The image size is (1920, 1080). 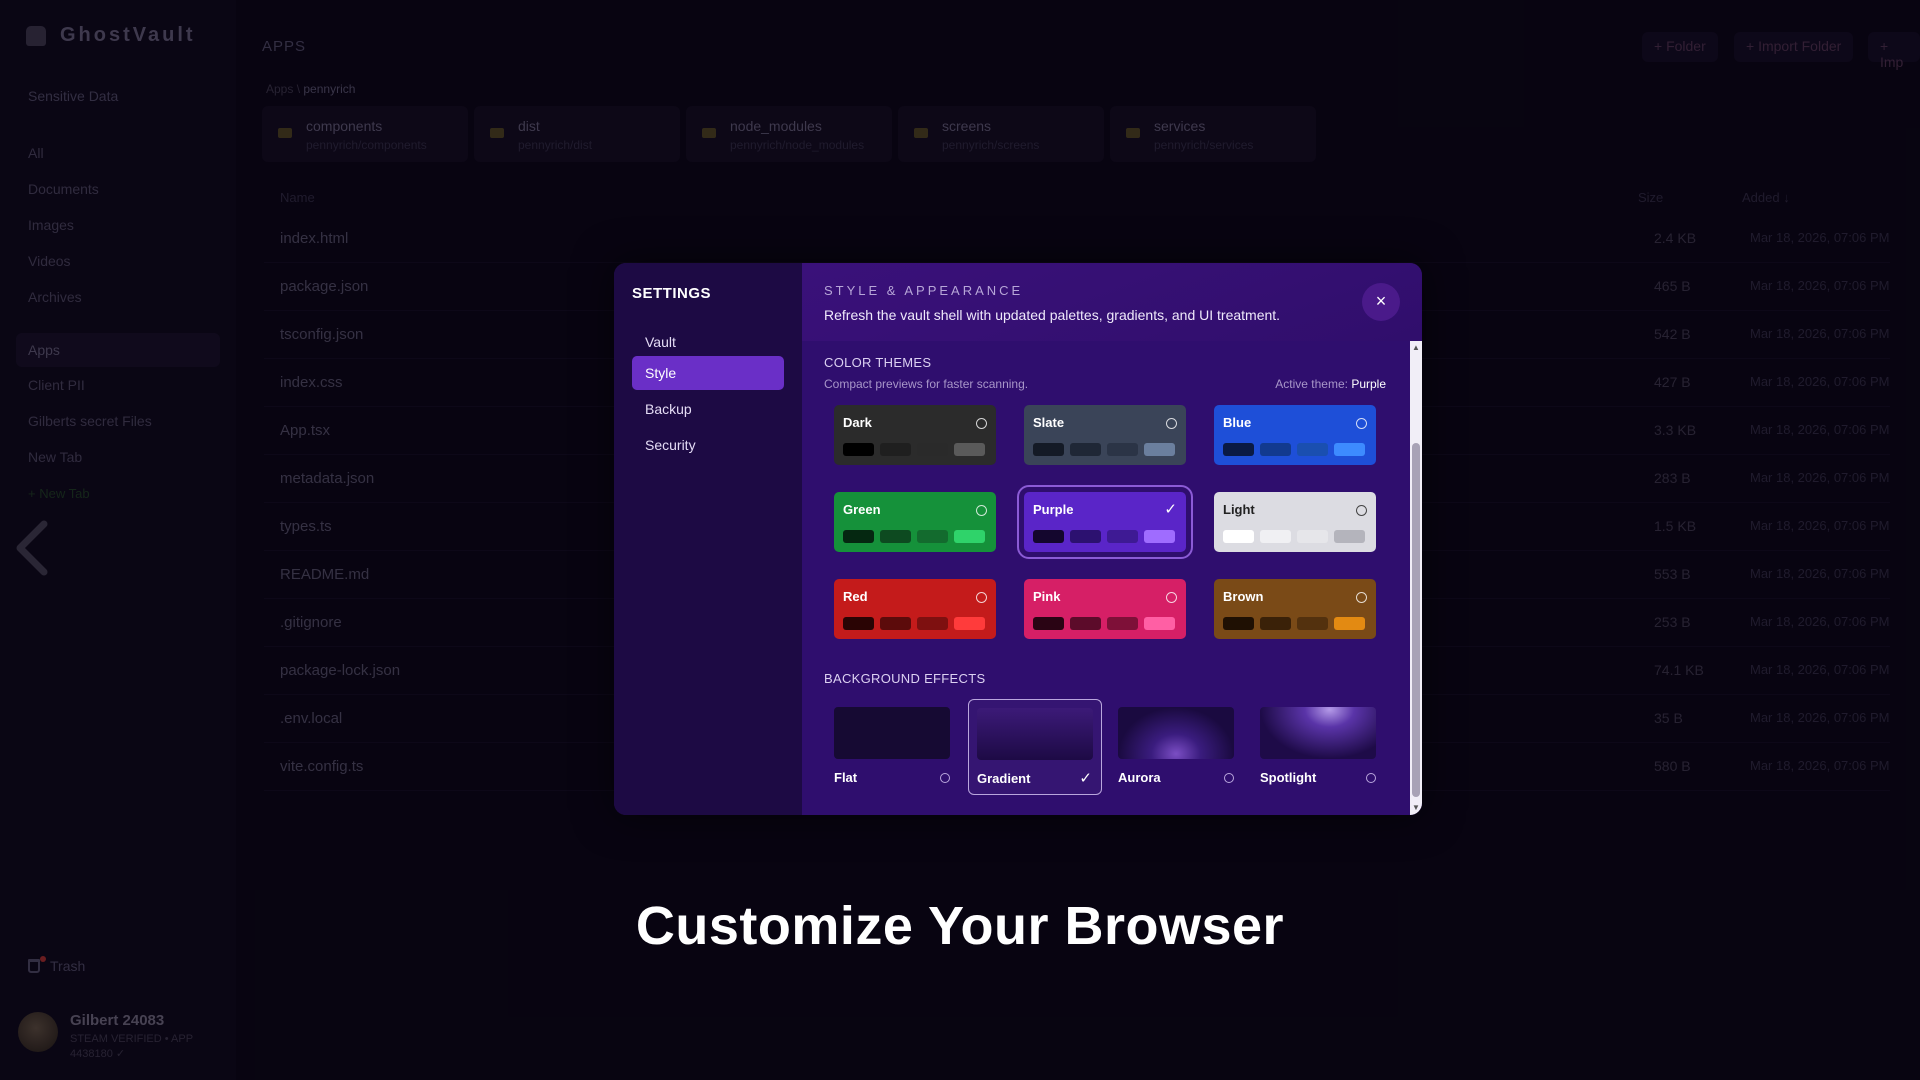 What do you see at coordinates (1416, 348) in the screenshot?
I see `scroll-up-icon: ▲` at bounding box center [1416, 348].